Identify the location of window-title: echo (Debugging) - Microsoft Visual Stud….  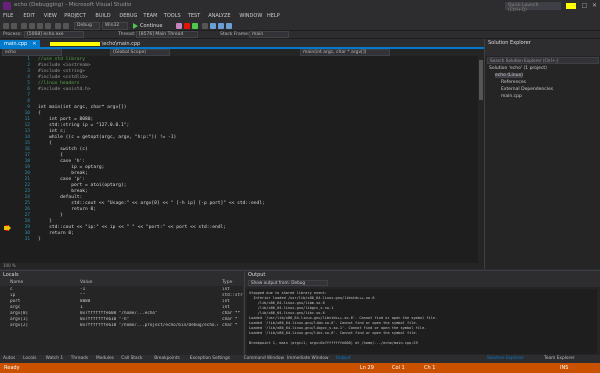
(73, 5).